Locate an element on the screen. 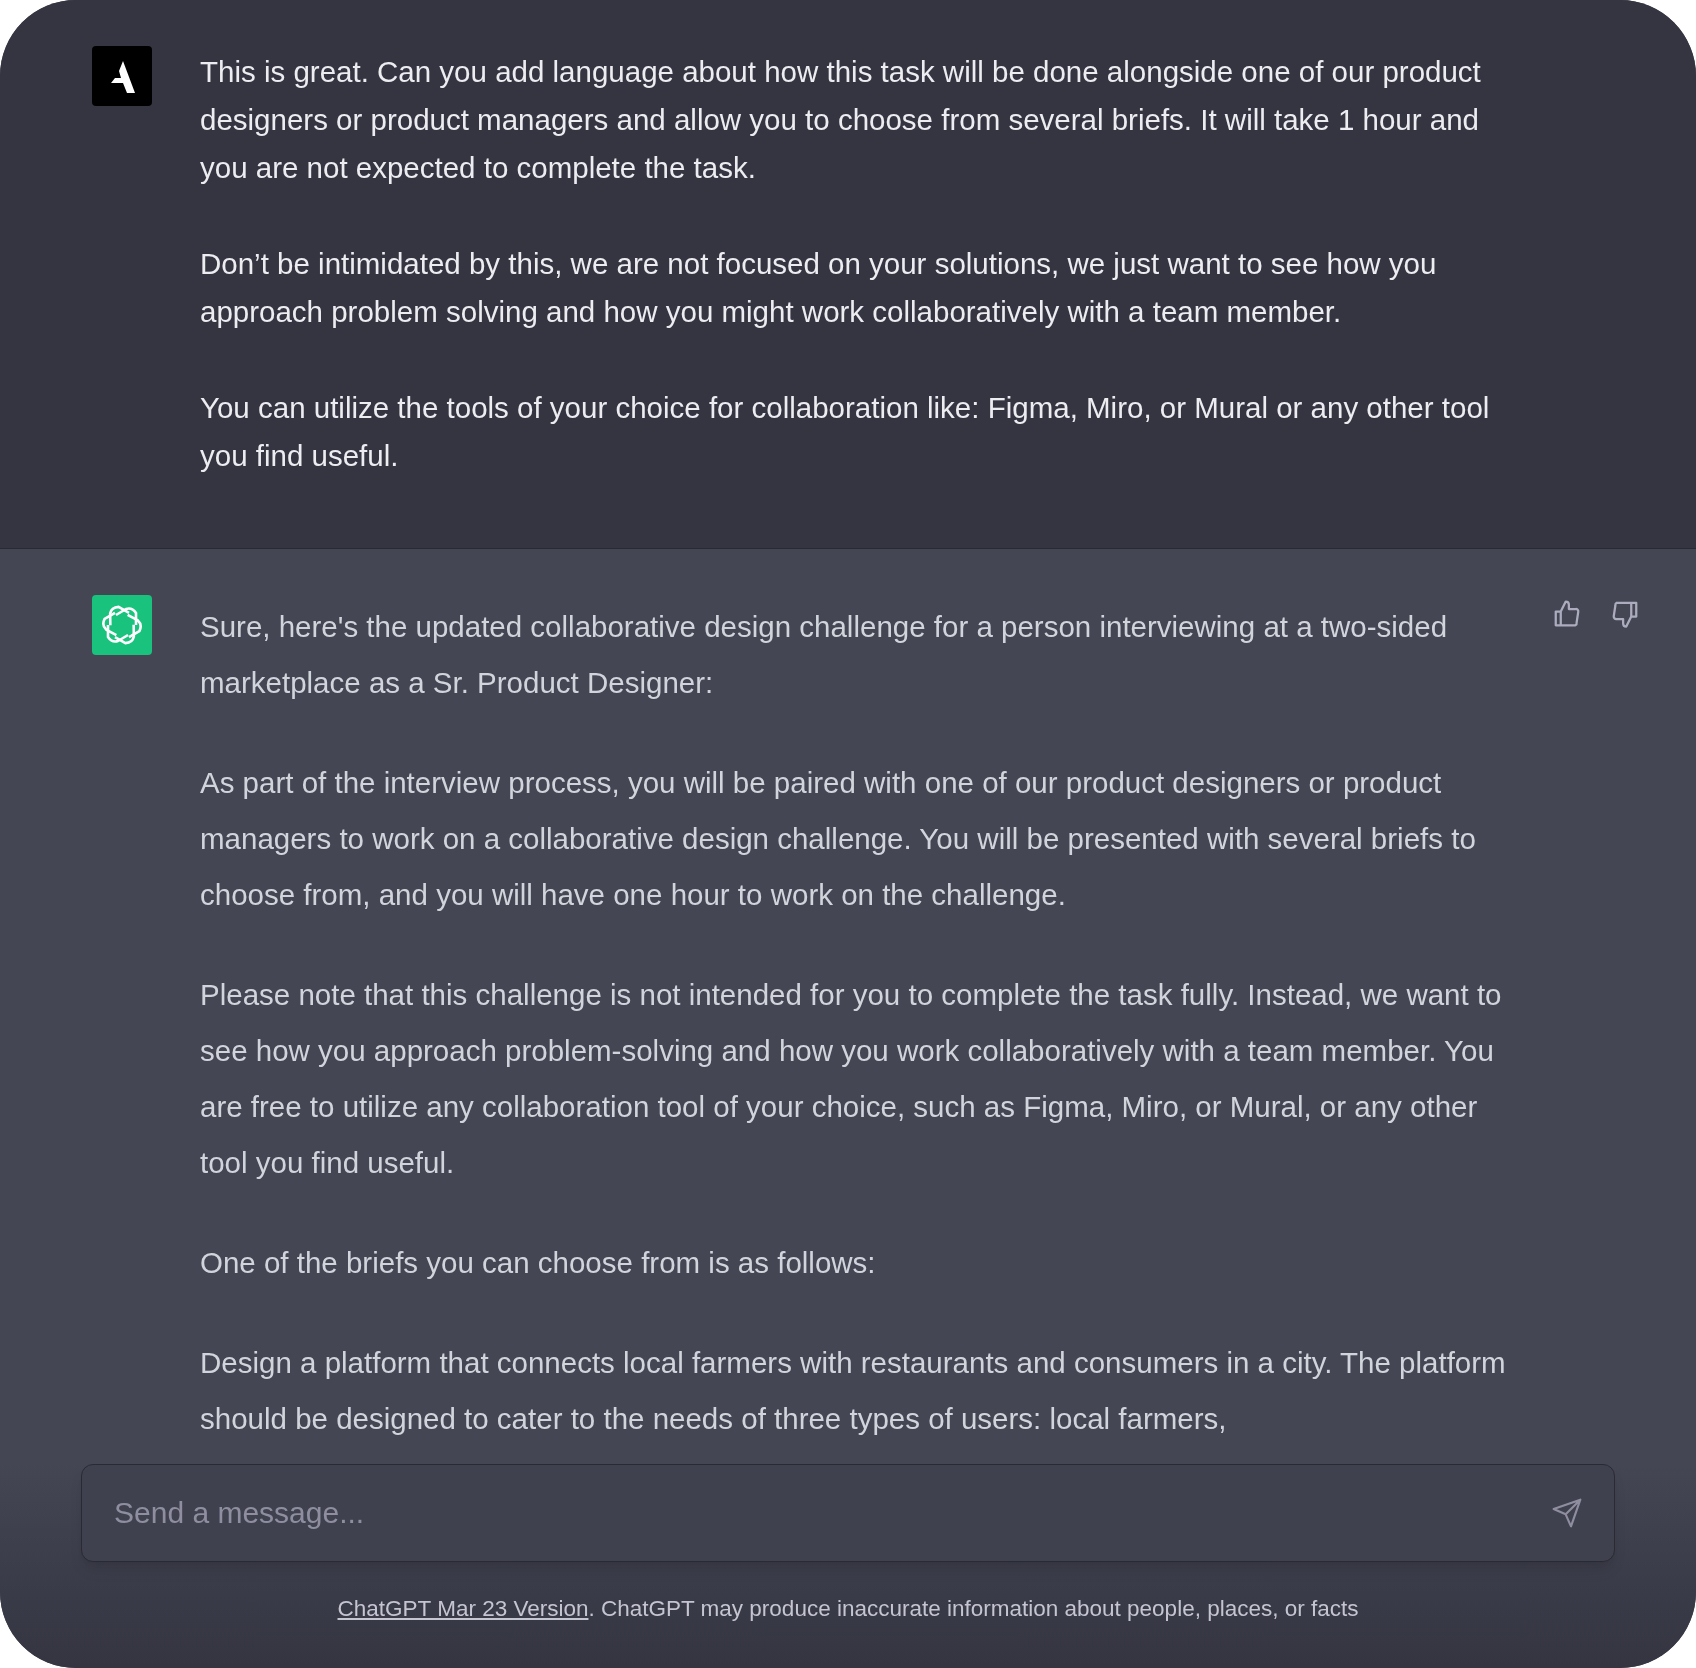 Image resolution: width=1696 pixels, height=1668 pixels. message-paragraph: Design a platform that connects local farmers with restaurants and consumers in a city. The platform should be designed to cater to the needs of three types of users: local farmers, is located at coordinates (853, 1391).